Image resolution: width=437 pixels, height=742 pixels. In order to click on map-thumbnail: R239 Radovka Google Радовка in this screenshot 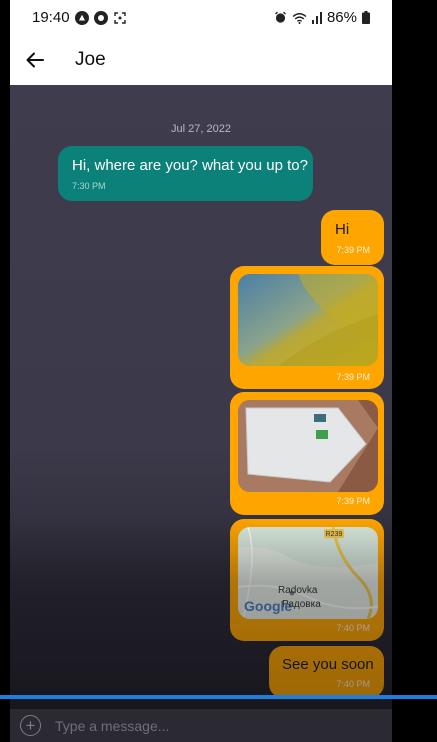, I will do `click(308, 573)`.